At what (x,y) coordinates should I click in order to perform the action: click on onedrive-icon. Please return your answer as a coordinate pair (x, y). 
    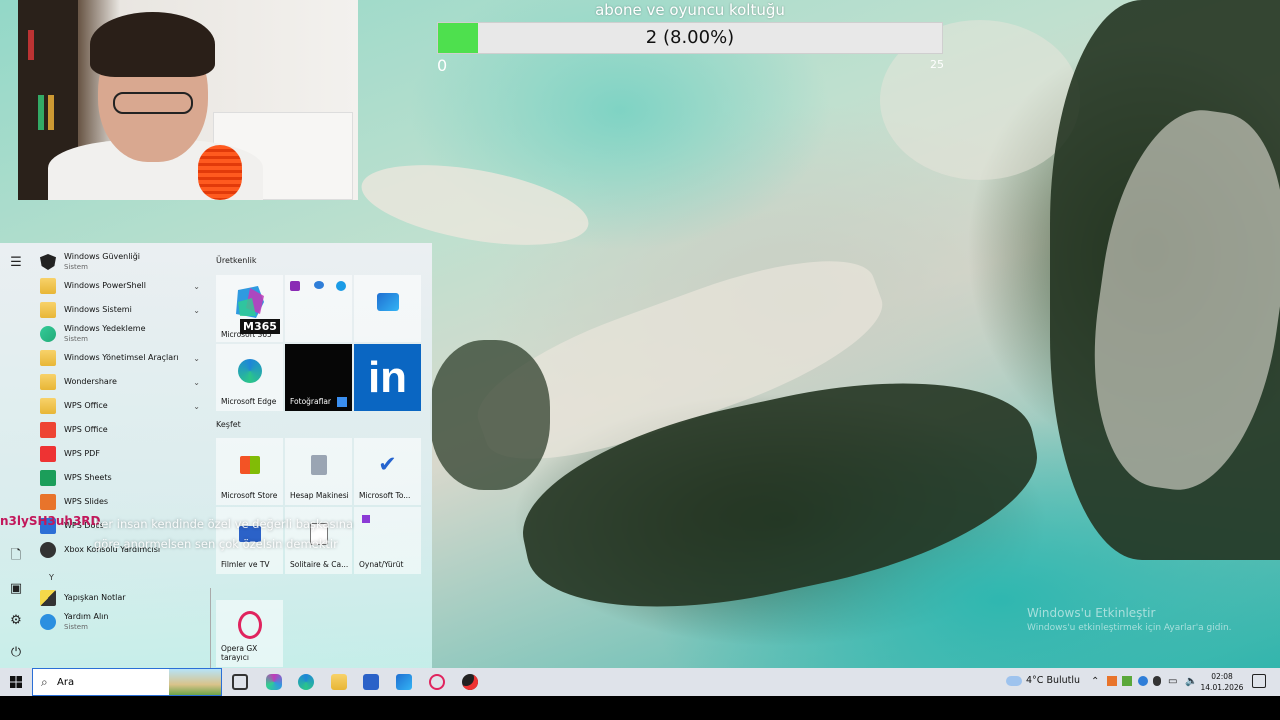
    Looking at the image, I should click on (319, 285).